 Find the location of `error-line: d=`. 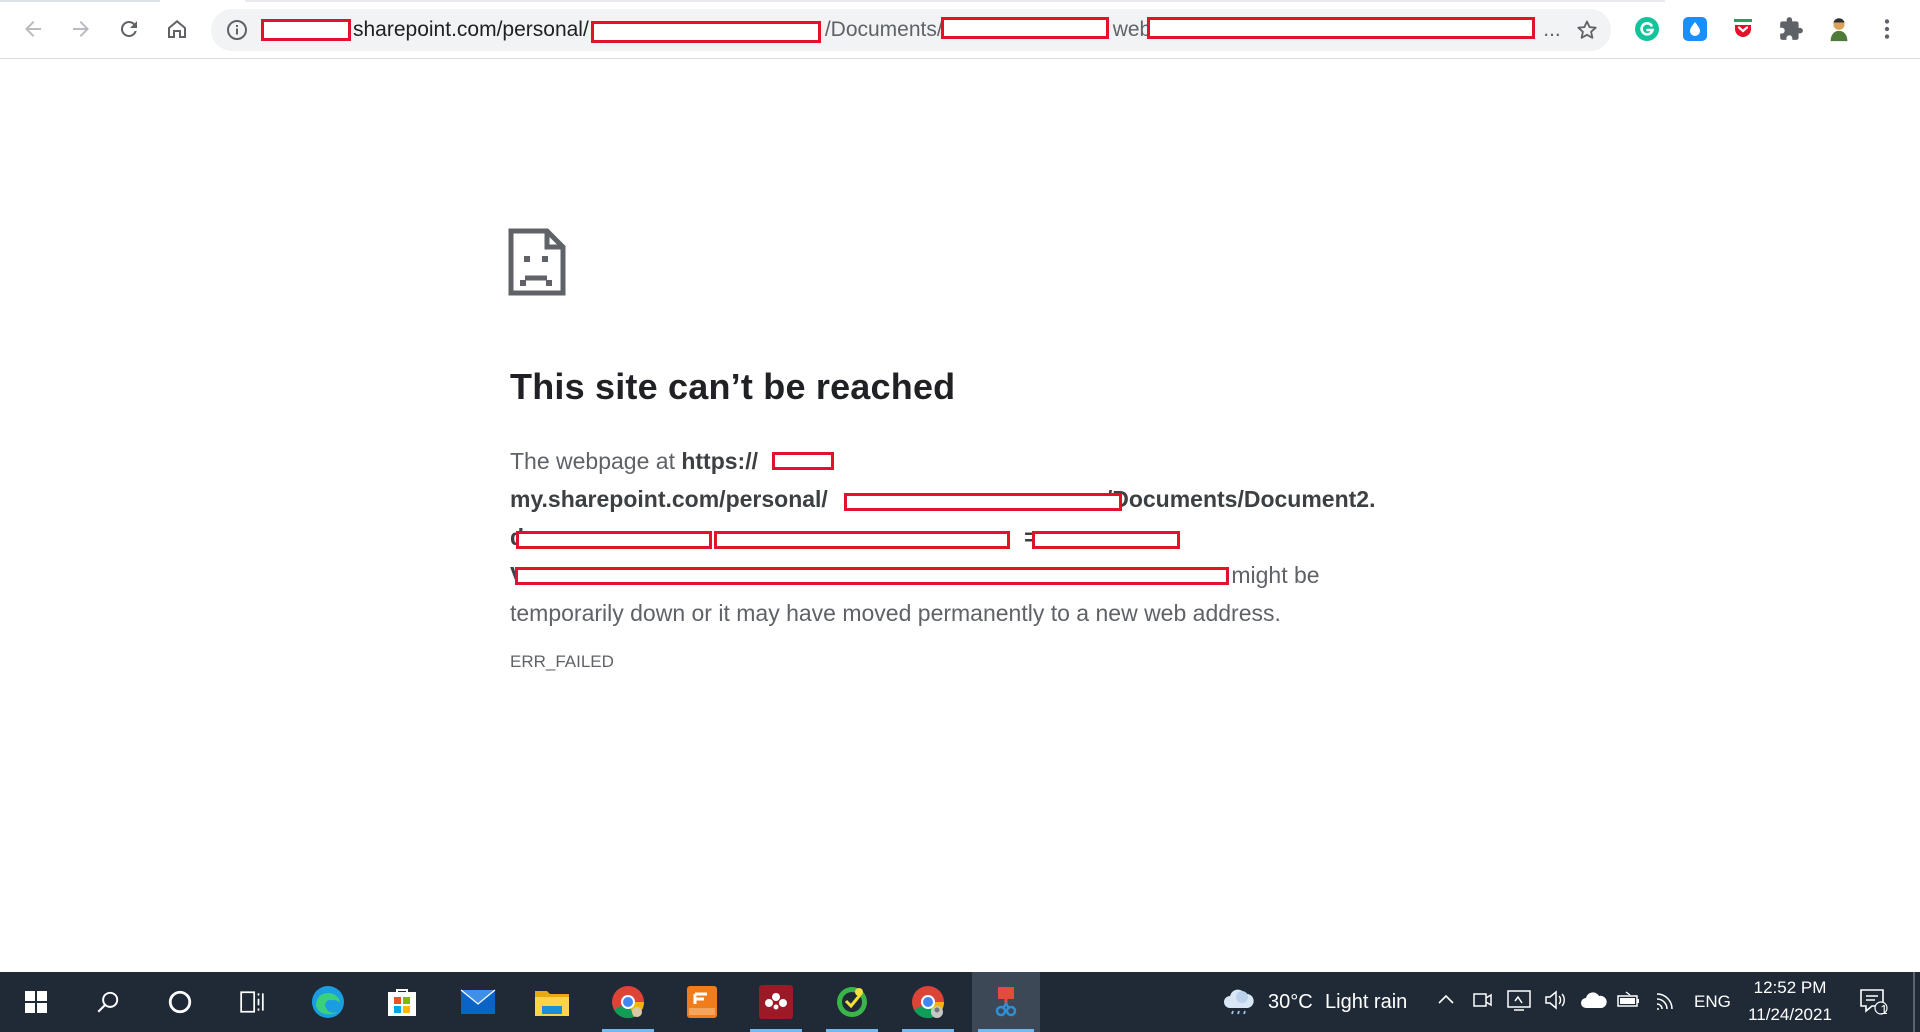

error-line: d= is located at coordinates (960, 537).